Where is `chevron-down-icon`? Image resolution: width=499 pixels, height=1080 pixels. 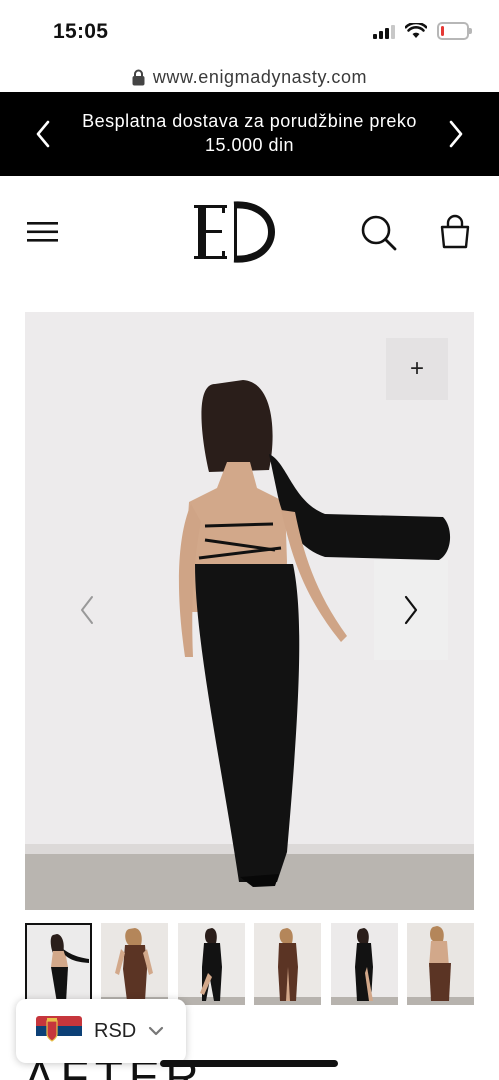 chevron-down-icon is located at coordinates (156, 1031).